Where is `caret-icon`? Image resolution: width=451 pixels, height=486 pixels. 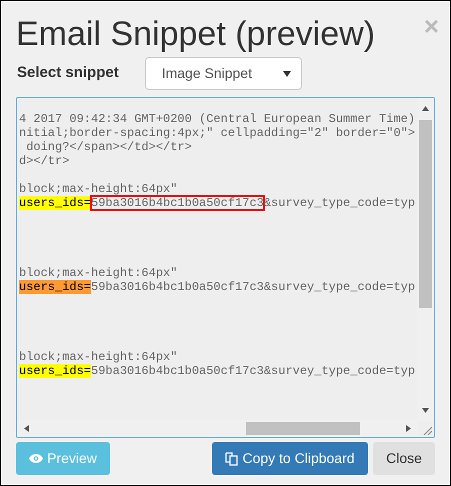
caret-icon is located at coordinates (286, 73).